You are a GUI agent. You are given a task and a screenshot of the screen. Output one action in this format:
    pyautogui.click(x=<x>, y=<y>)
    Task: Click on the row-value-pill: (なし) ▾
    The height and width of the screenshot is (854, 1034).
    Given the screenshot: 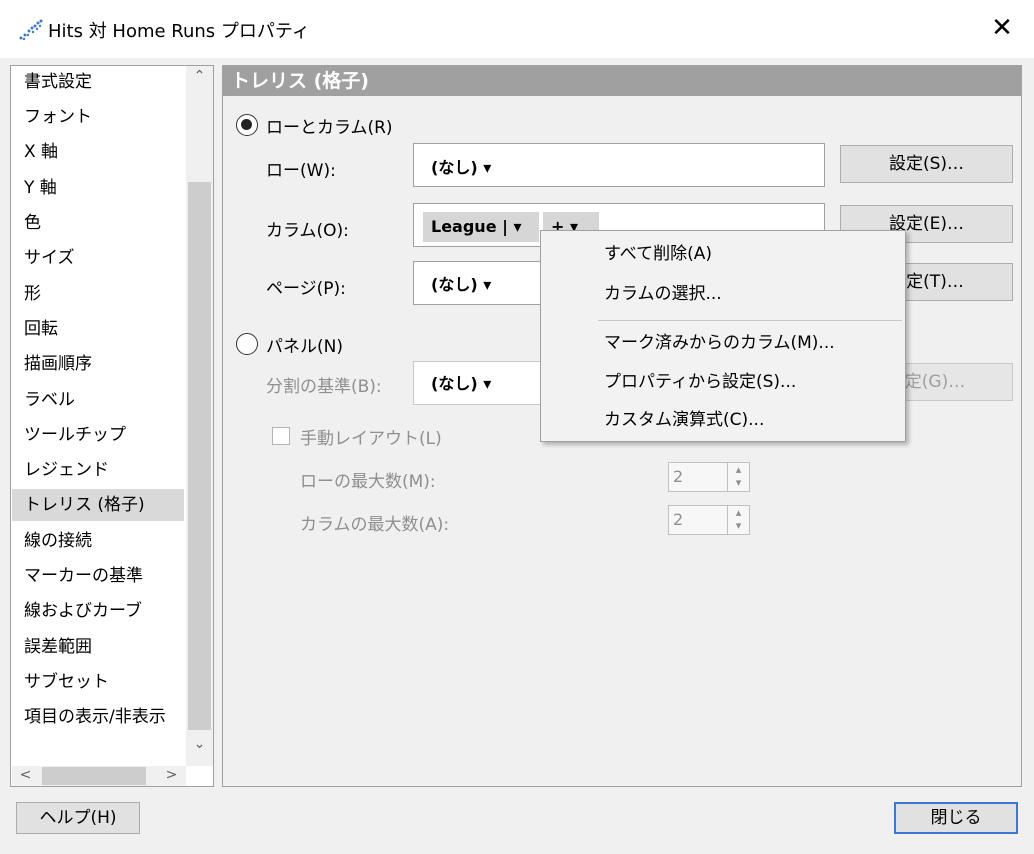 What is the action you would take?
    pyautogui.click(x=461, y=168)
    